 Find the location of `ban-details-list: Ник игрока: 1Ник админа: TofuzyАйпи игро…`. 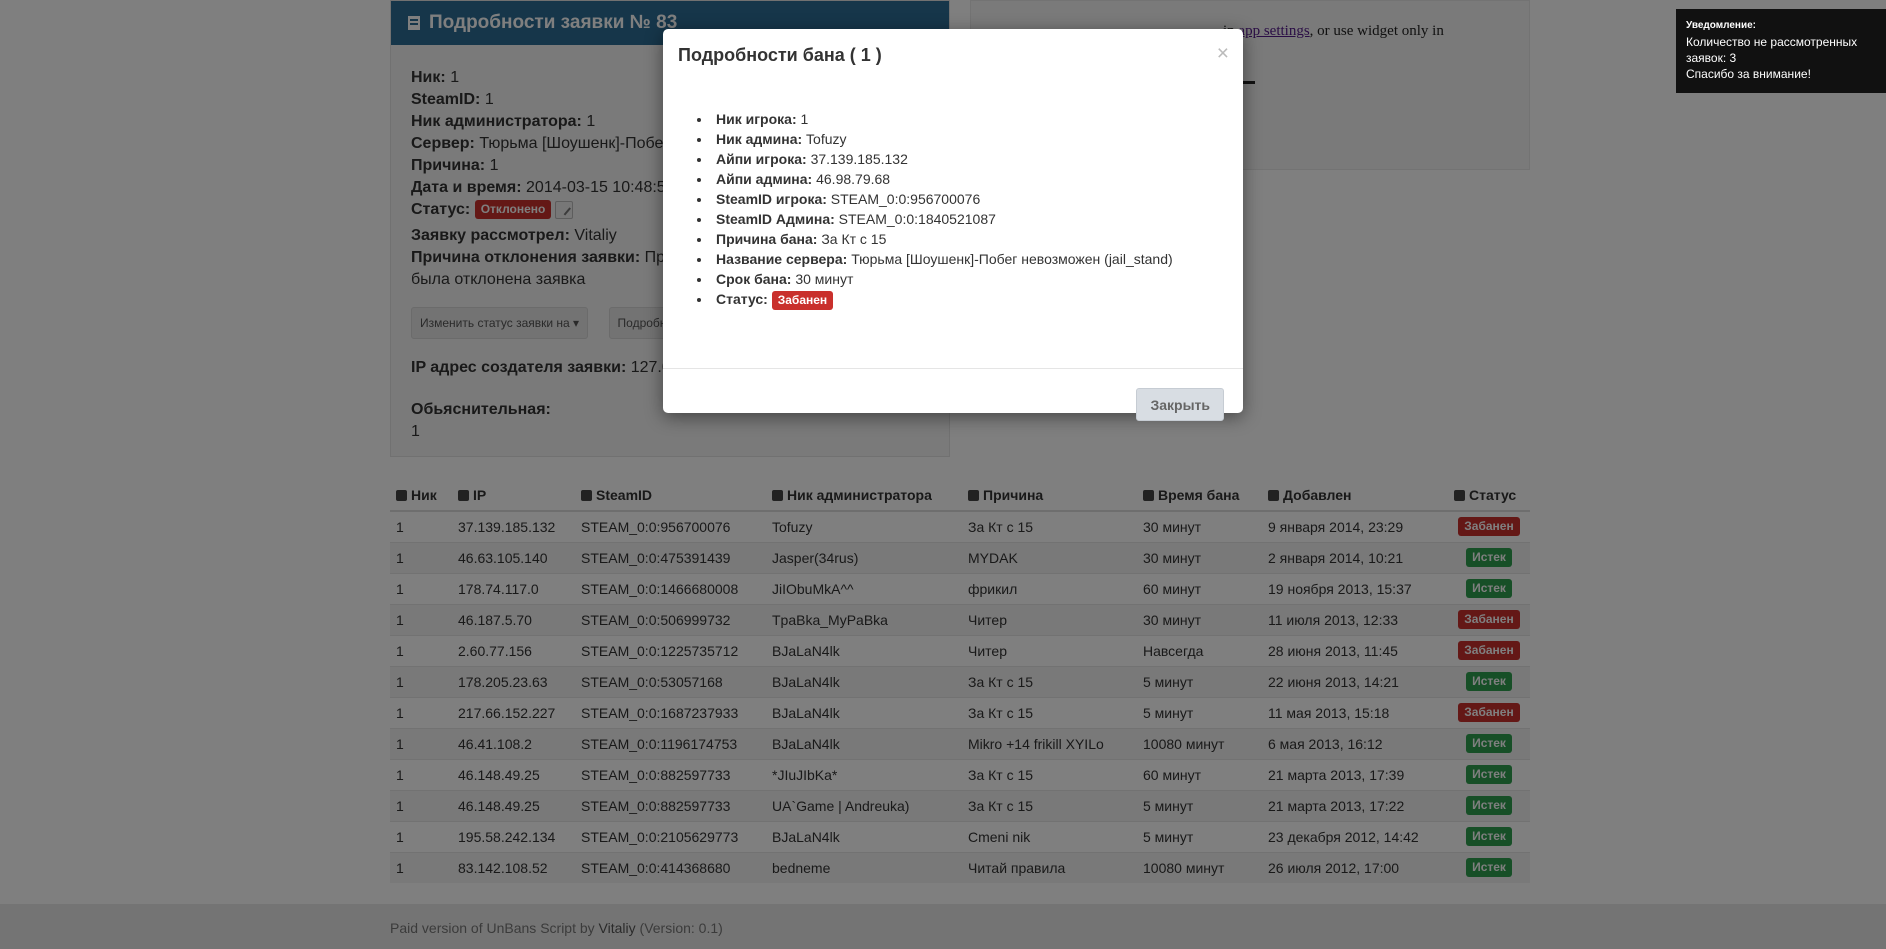

ban-details-list: Ник игрока: 1Ник админа: TofuzyАйпи игро… is located at coordinates (953, 209).